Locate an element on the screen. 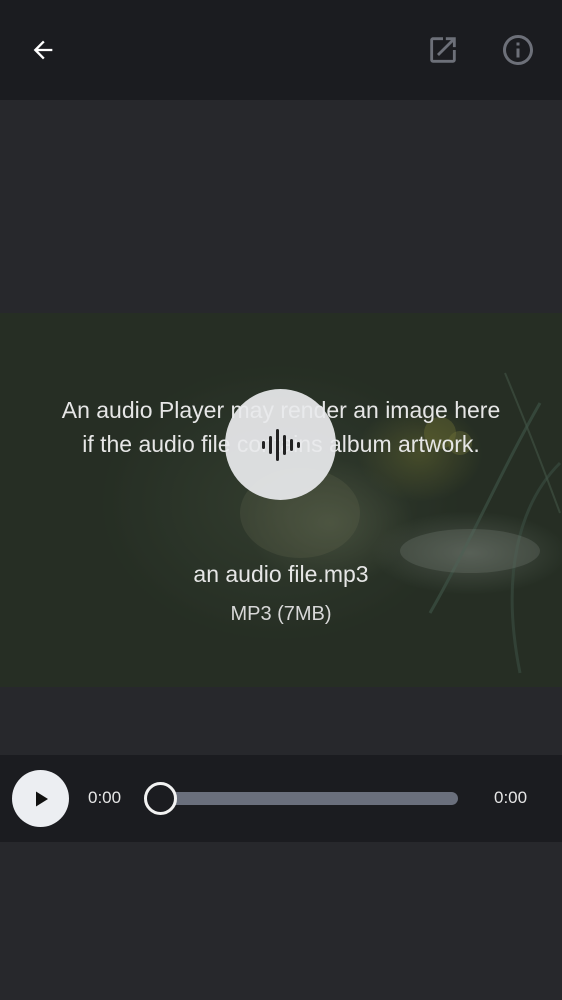 This screenshot has height=1000, width=562. audio-waveform-icon is located at coordinates (280, 444).